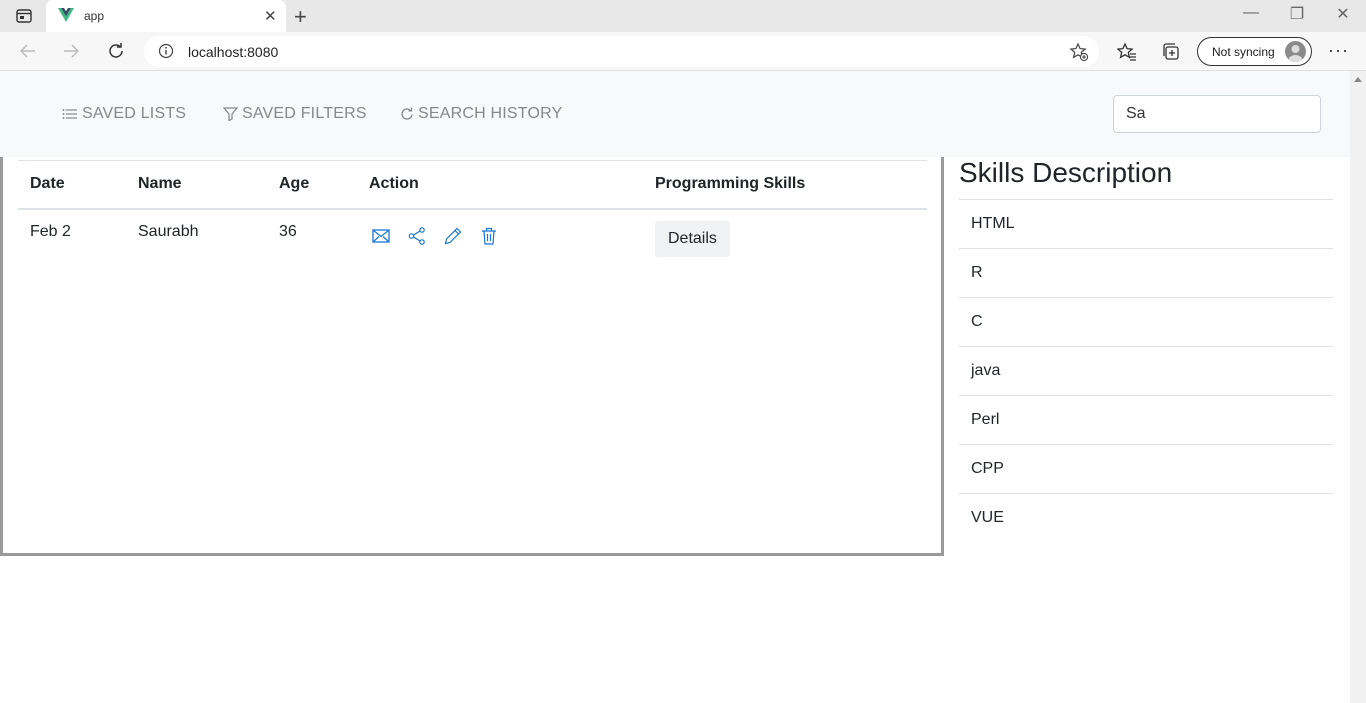 The width and height of the screenshot is (1366, 703). Describe the element at coordinates (304, 113) in the screenshot. I see `saved-filters-label: SAVED FILTERS` at that location.